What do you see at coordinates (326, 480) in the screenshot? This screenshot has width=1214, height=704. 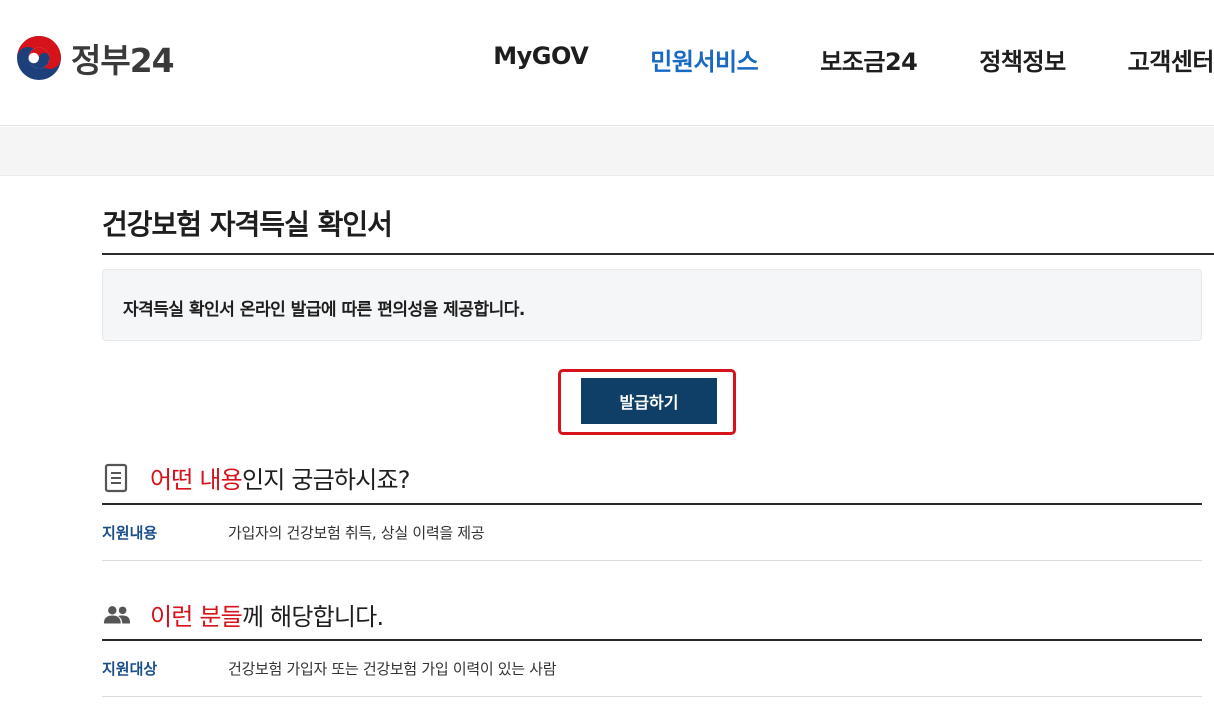 I see `section-title-rest: 인지 궁금하시죠?` at bounding box center [326, 480].